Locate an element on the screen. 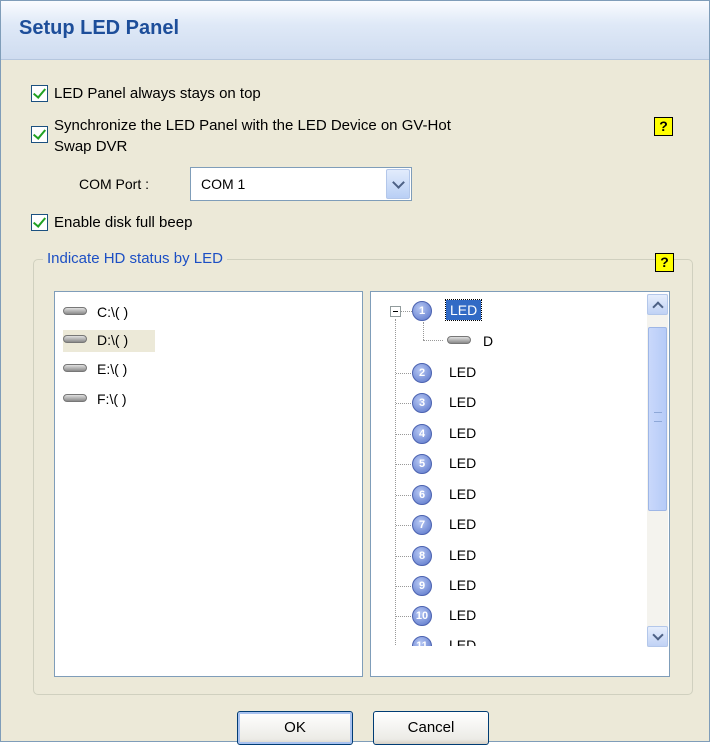 This screenshot has height=745, width=710. led-number-badge: 6 is located at coordinates (422, 495).